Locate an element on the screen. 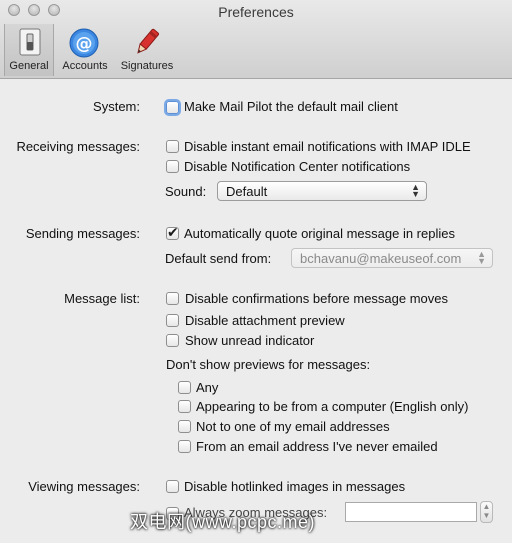 The image size is (512, 543). unread-indicator-label: Show unread indicator is located at coordinates (250, 340).